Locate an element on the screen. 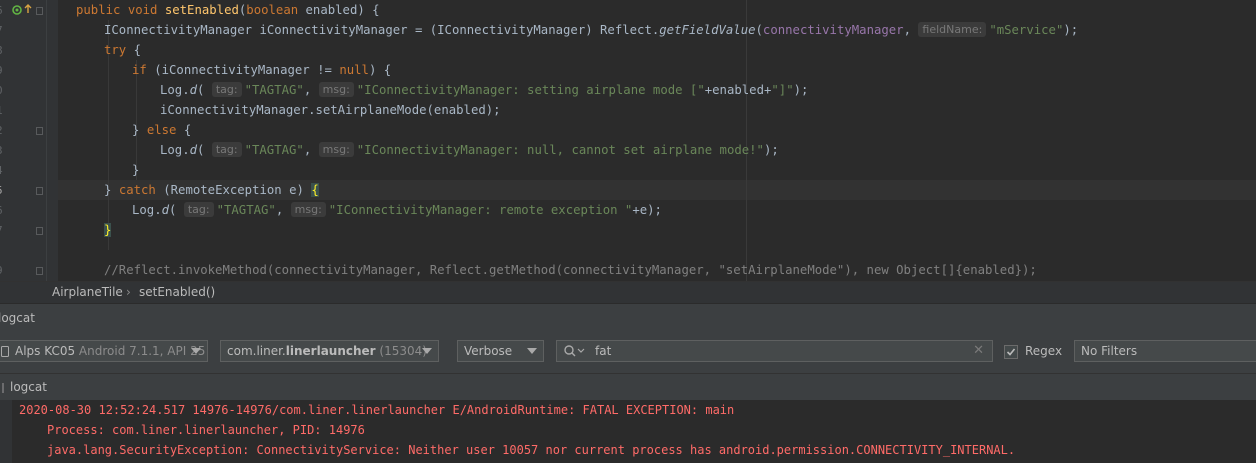 Image resolution: width=1256 pixels, height=463 pixels. pin-icon is located at coordinates (3, 388).